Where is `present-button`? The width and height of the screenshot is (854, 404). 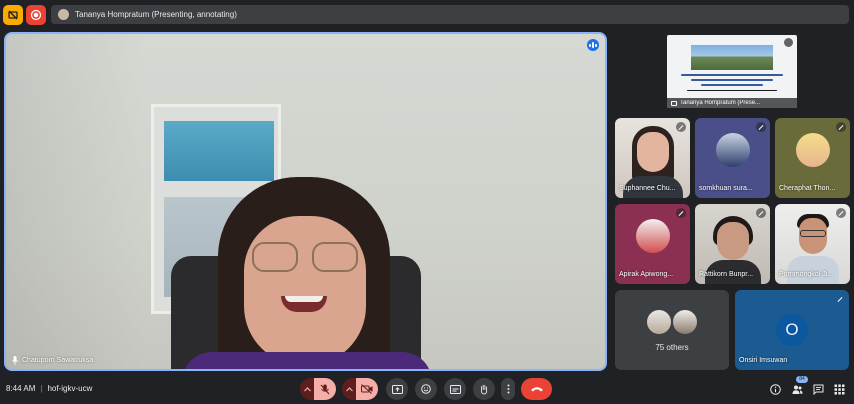 present-button is located at coordinates (397, 389).